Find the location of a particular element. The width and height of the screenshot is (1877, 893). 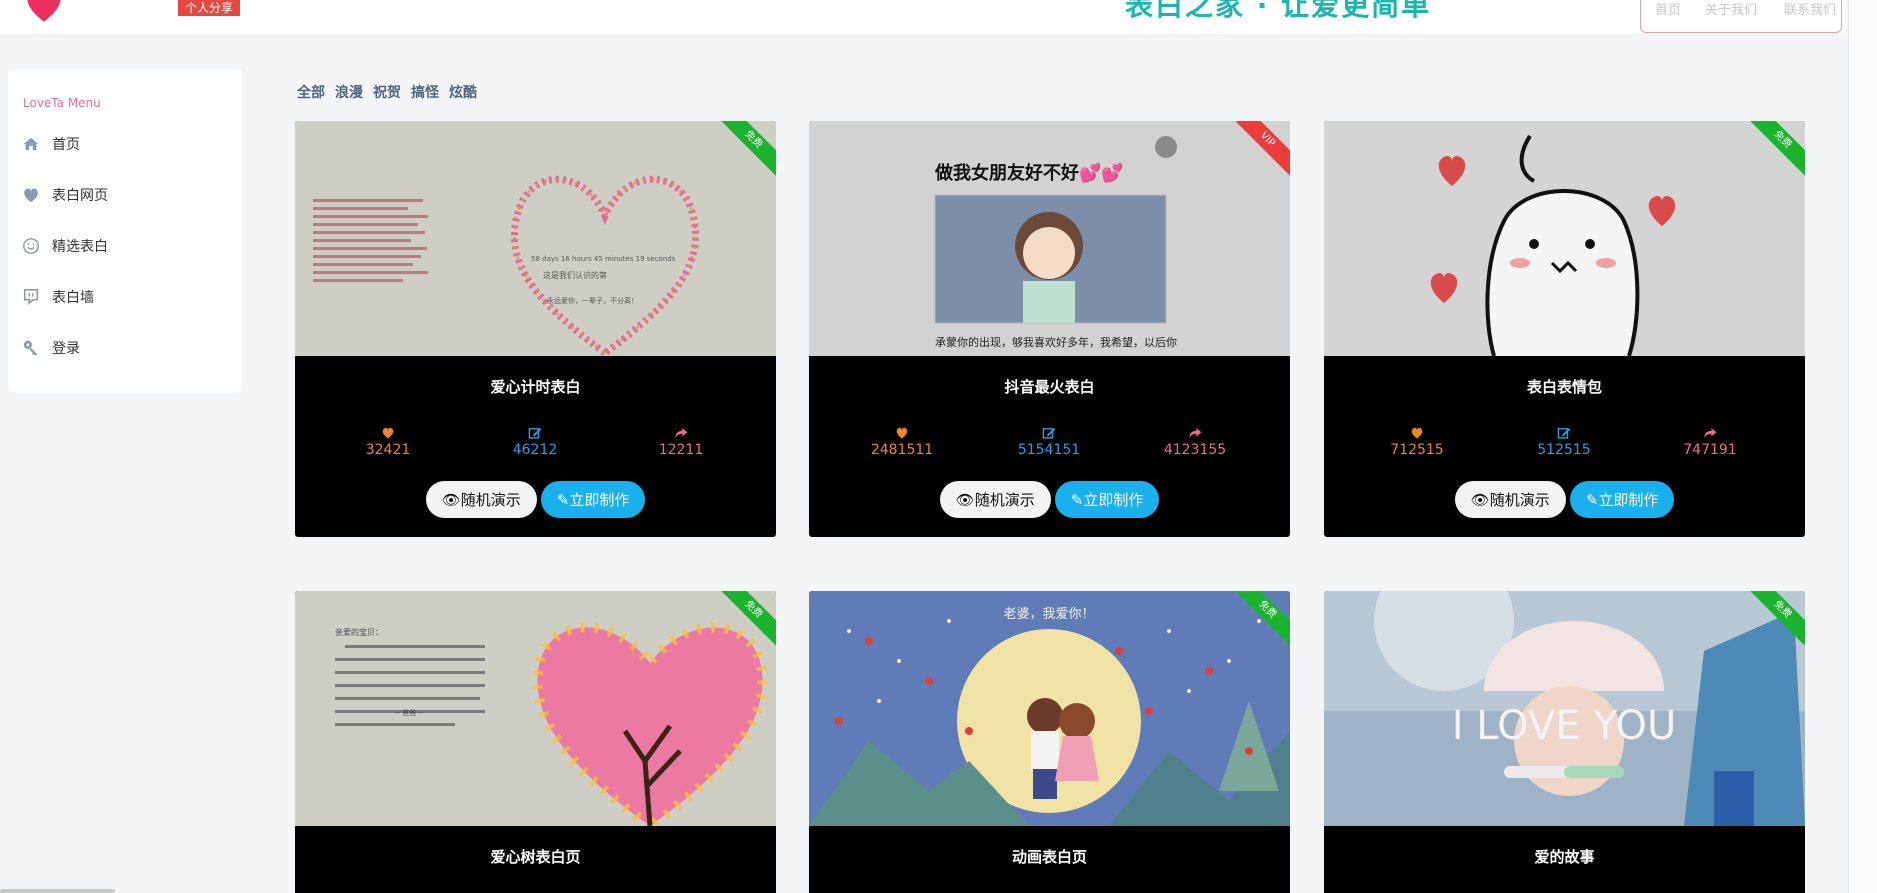

likes-stat: 2481511 is located at coordinates (902, 442).